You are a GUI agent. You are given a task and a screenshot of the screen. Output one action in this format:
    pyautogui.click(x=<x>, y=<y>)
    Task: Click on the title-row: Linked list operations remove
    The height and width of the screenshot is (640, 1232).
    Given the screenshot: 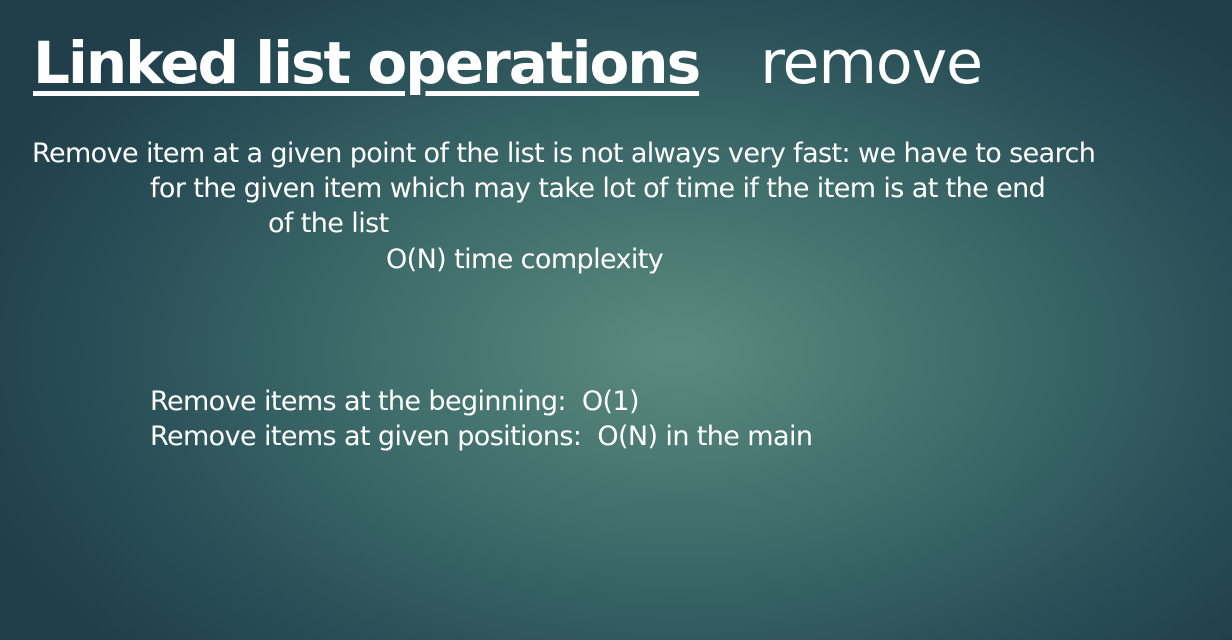 What is the action you would take?
    pyautogui.click(x=508, y=63)
    